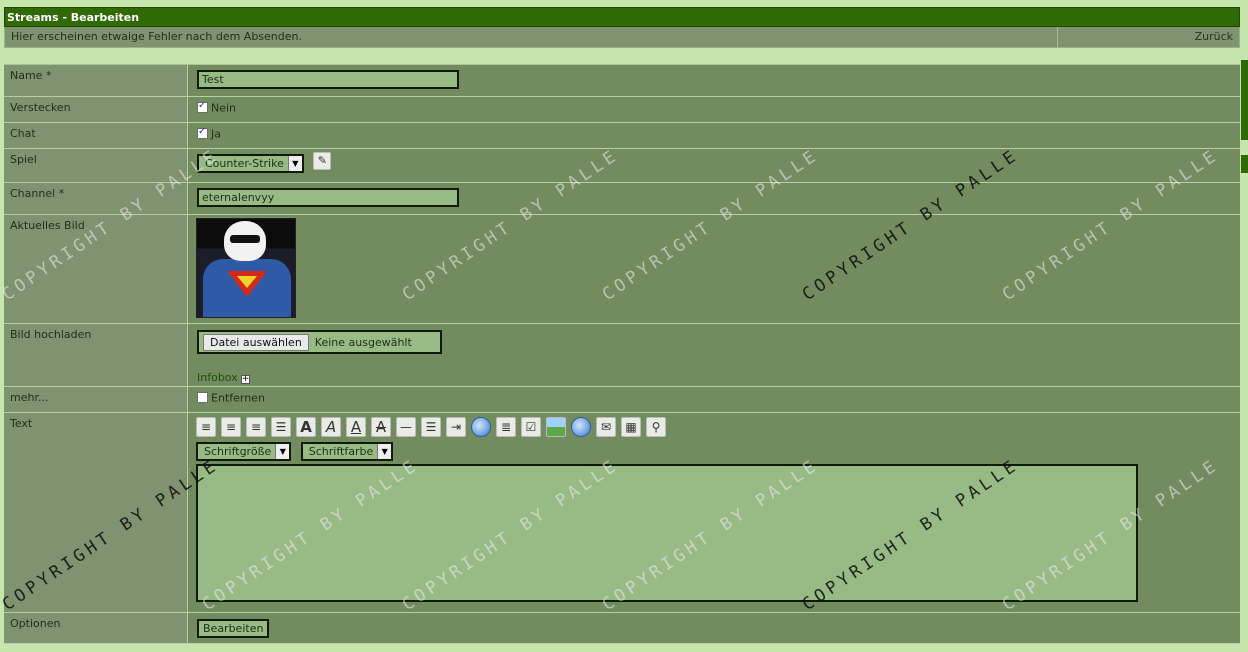 This screenshot has width=1248, height=652. I want to click on label-upload: Bild hochladen, so click(96, 355).